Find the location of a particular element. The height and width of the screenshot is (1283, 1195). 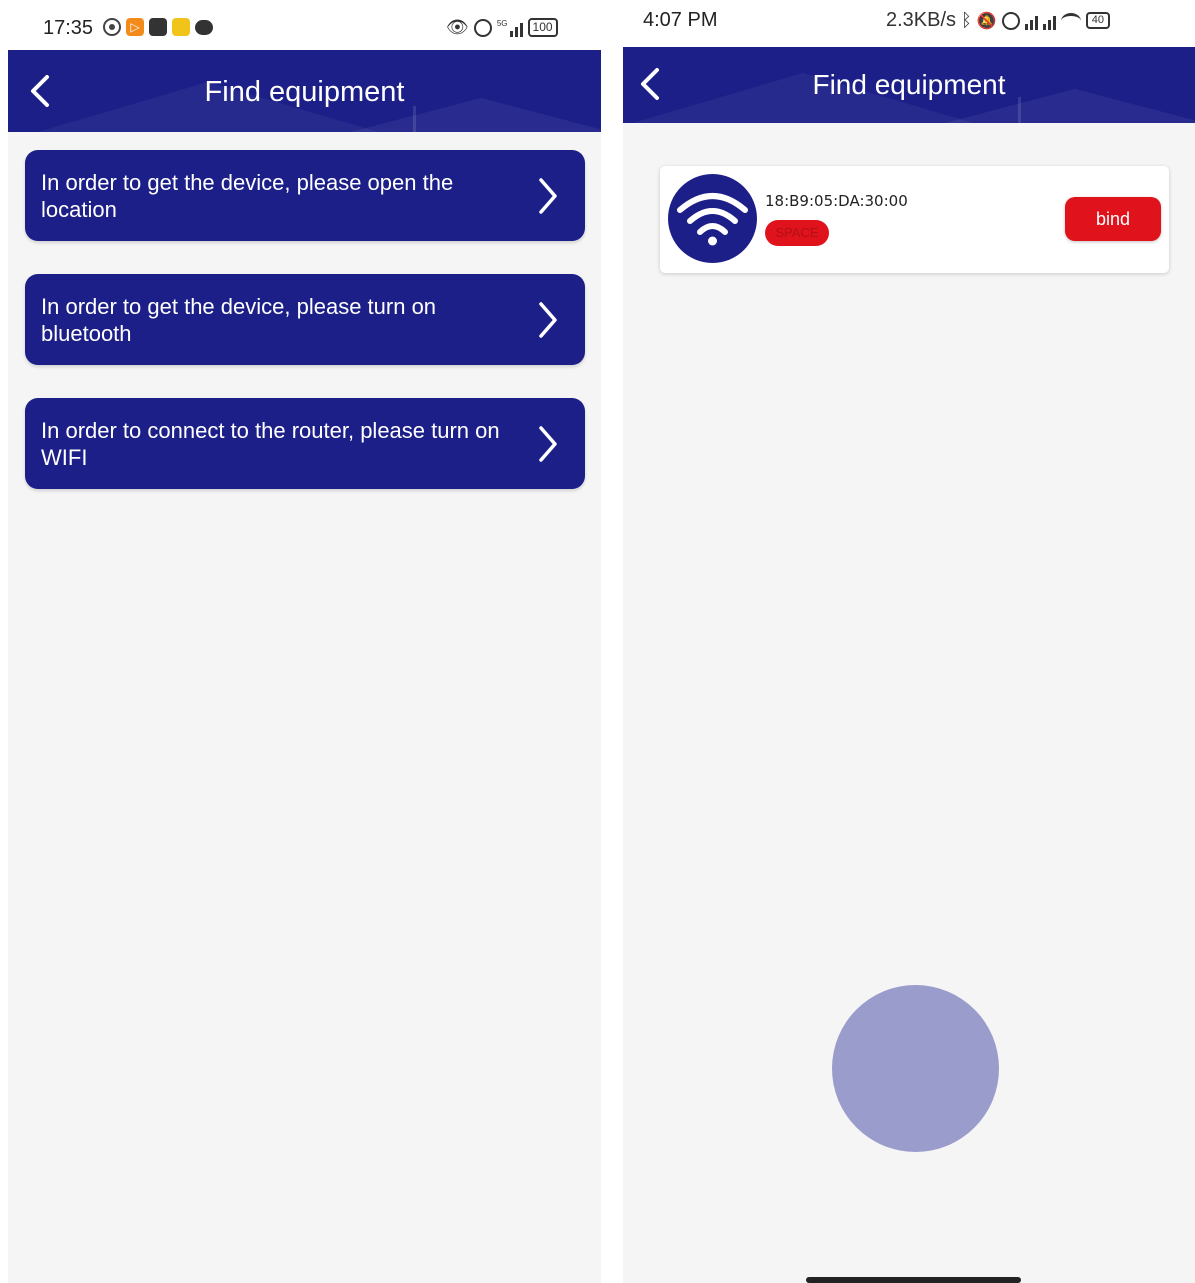

chat-bubble-icon is located at coordinates (204, 27).